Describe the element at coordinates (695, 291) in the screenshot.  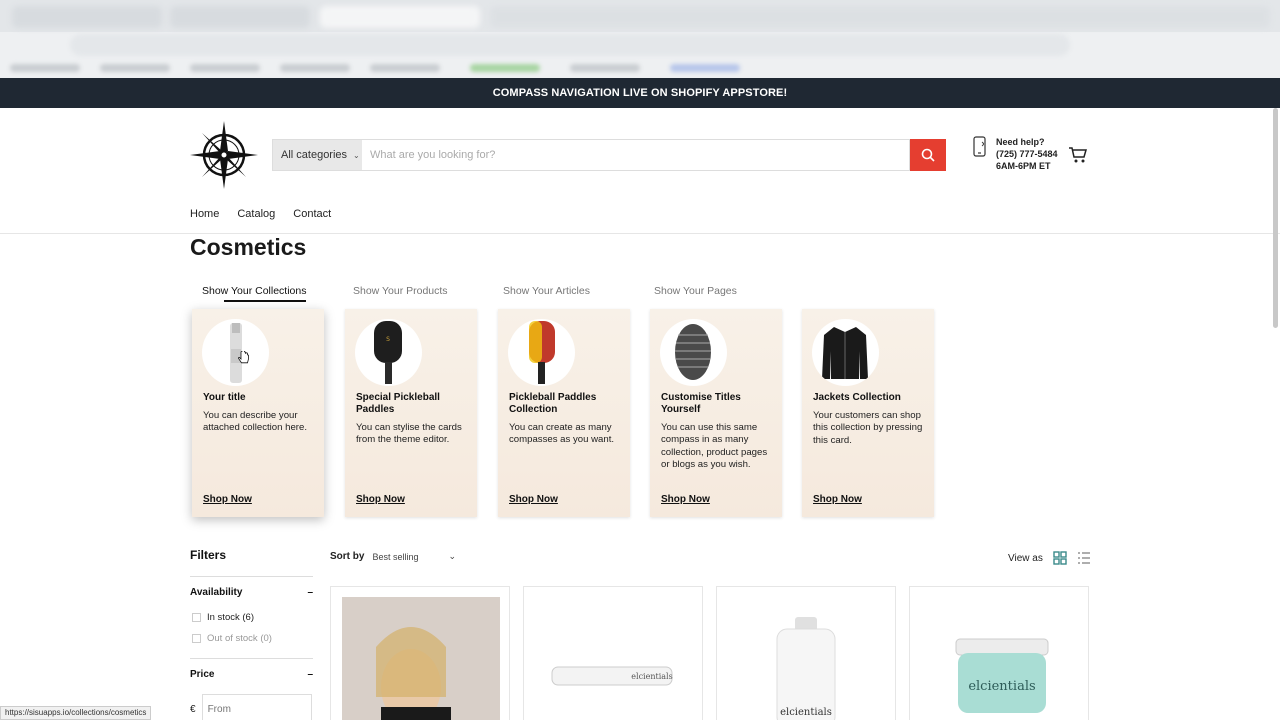
I see `tab-show-pages: Show Your Pages` at that location.